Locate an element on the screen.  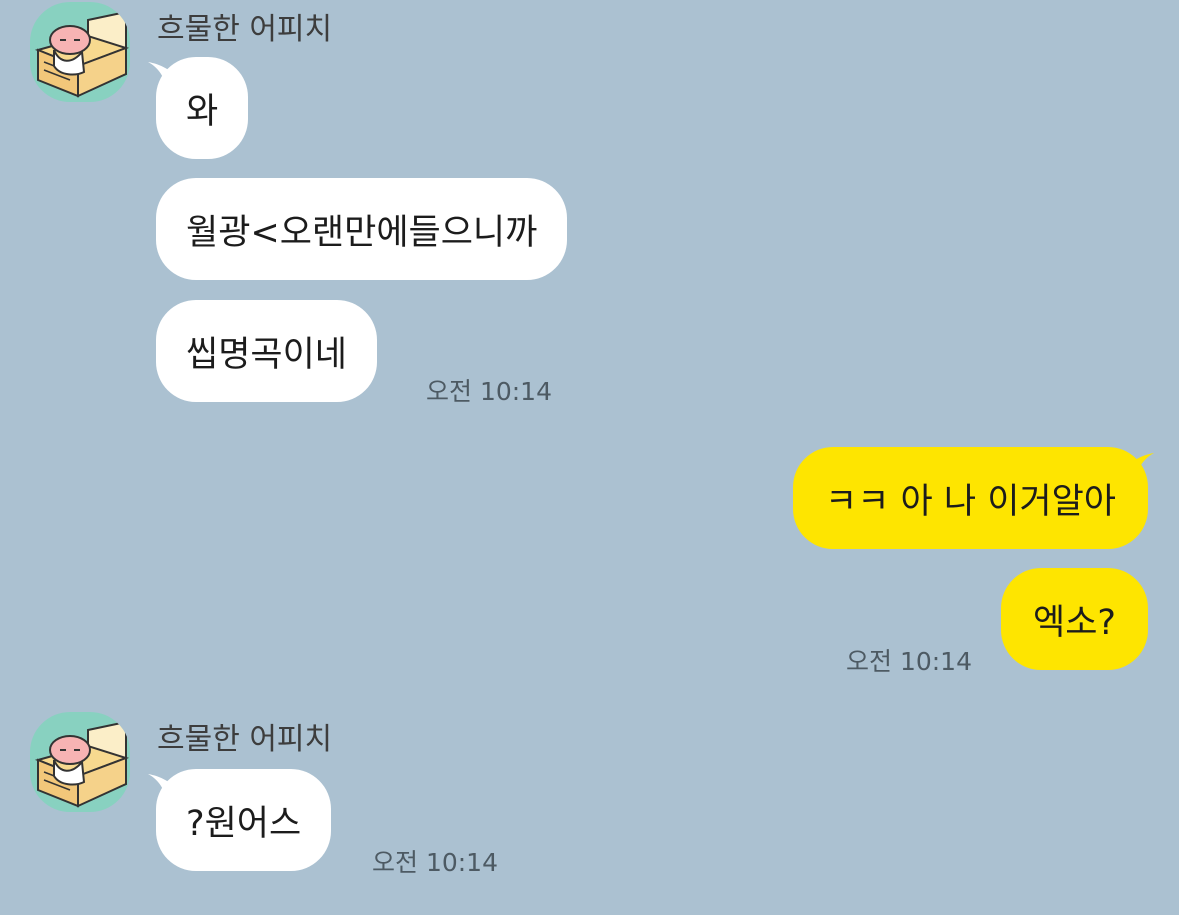
message-bubble: 씹명곡이네 is located at coordinates (267, 351).